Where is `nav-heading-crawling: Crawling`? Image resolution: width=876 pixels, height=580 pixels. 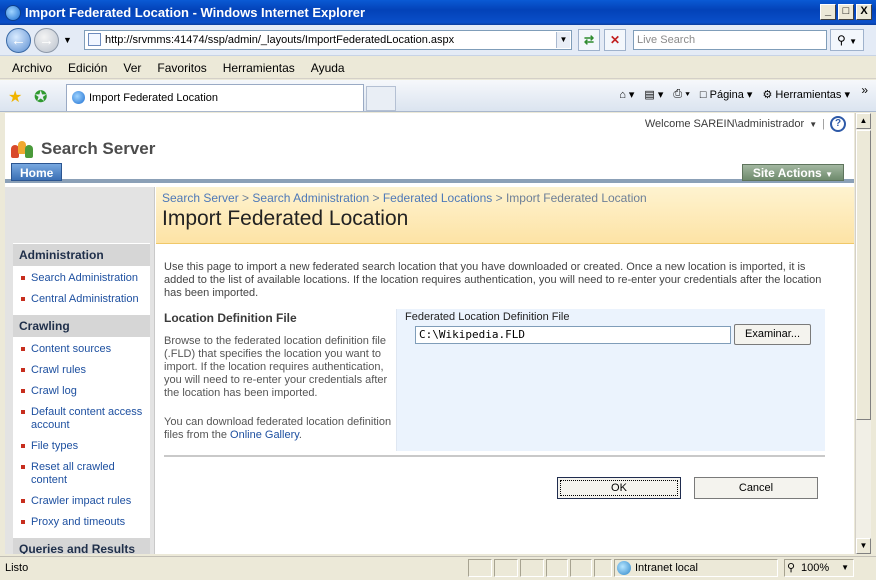 nav-heading-crawling: Crawling is located at coordinates (81, 325).